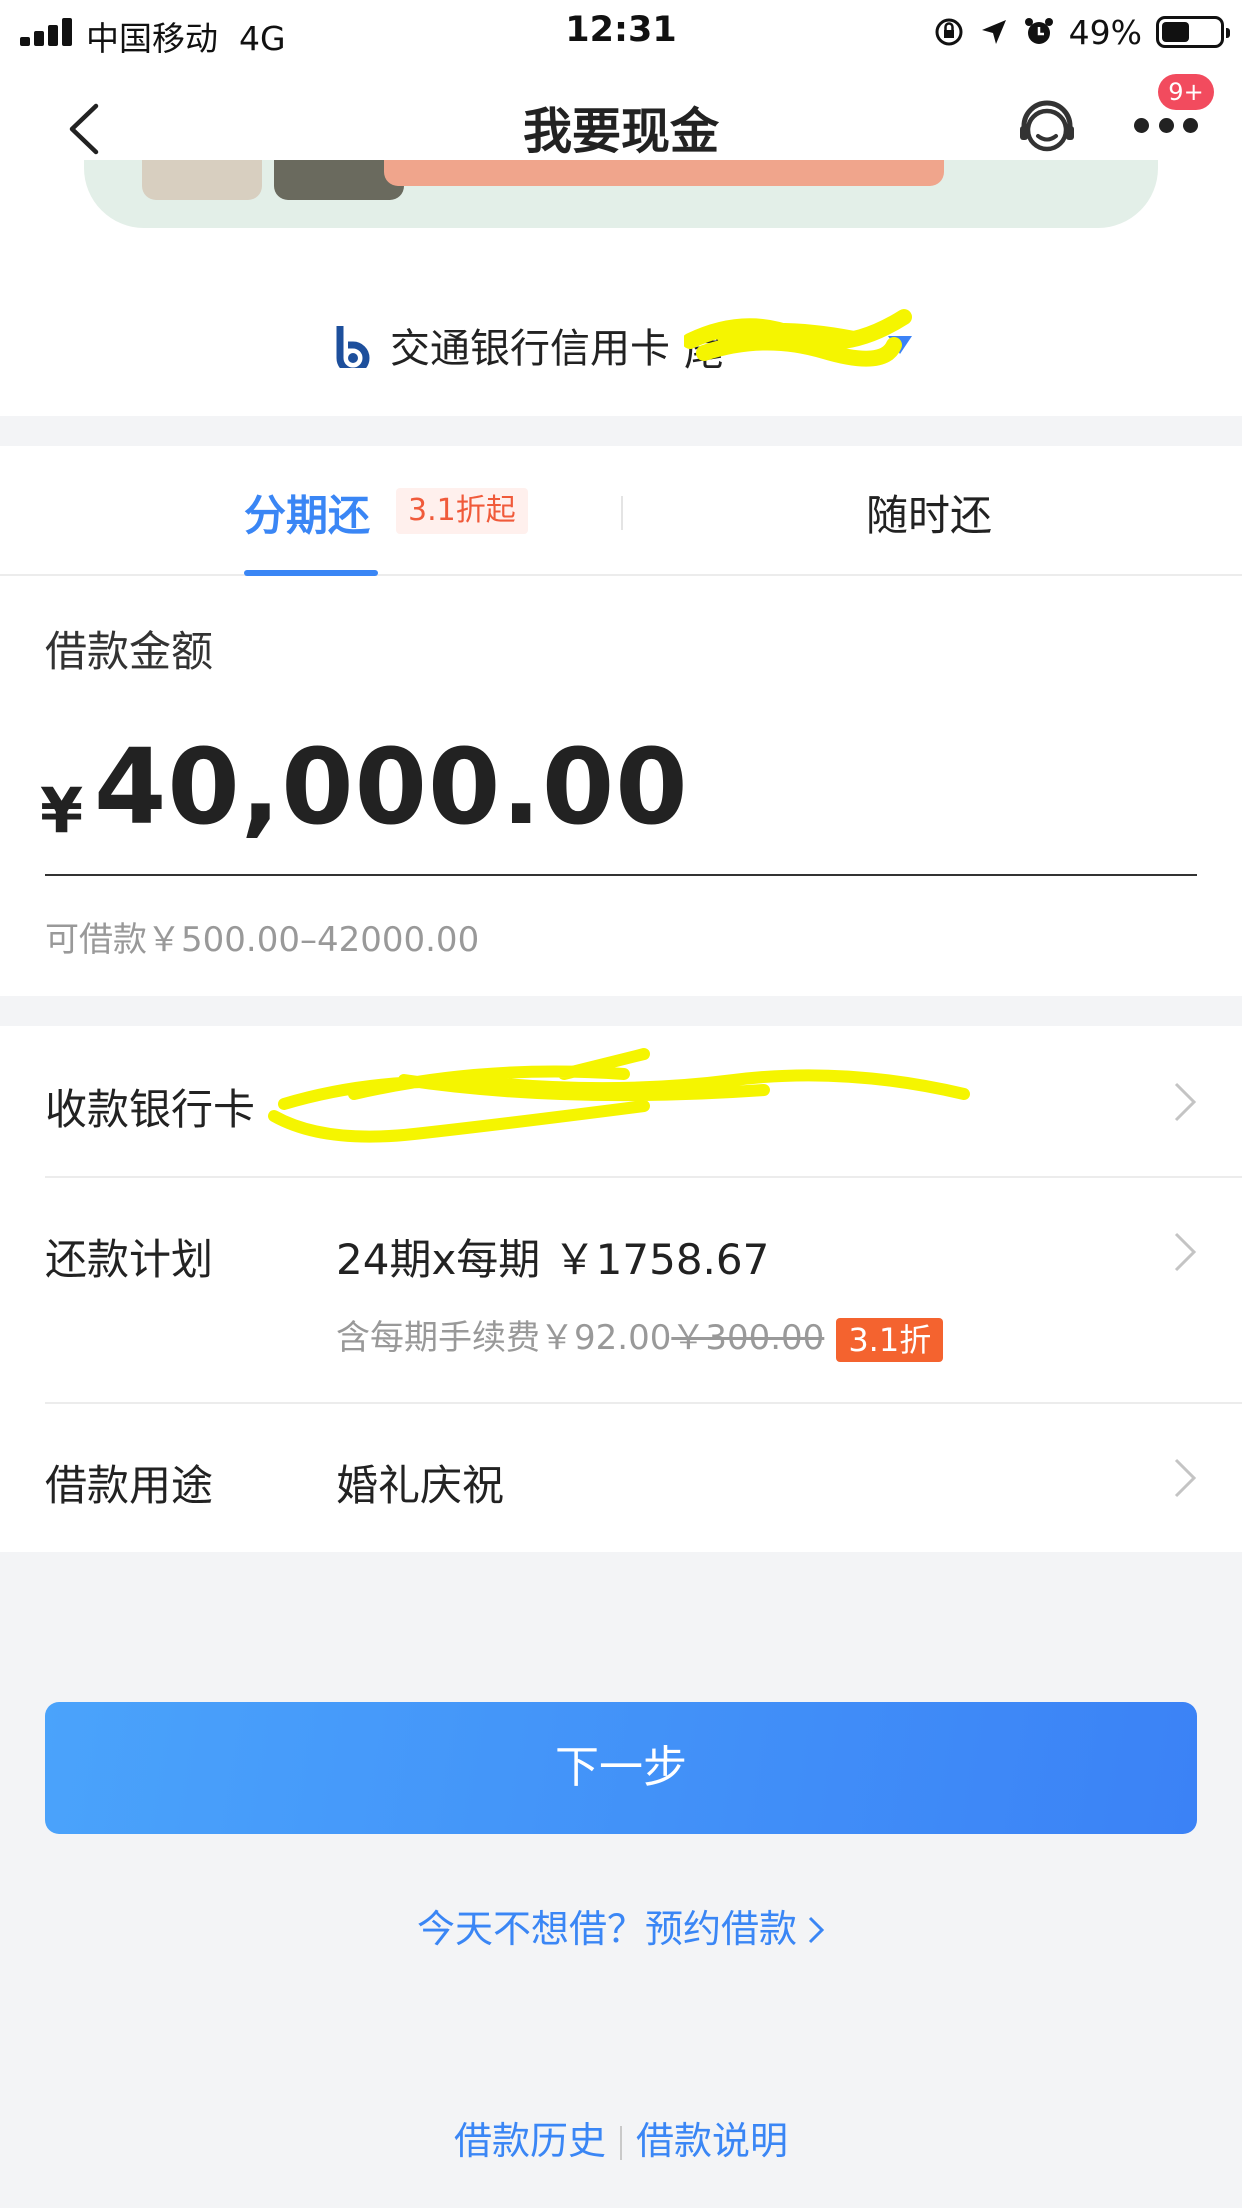  What do you see at coordinates (530, 349) in the screenshot?
I see `bank-card-name: 交通银行信用卡` at bounding box center [530, 349].